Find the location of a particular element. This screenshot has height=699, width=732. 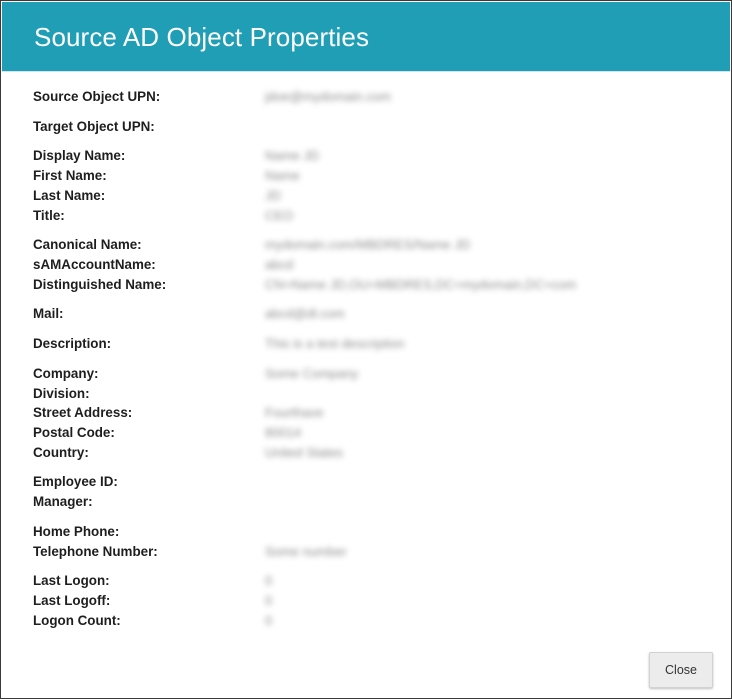

property-row-description: Description: This is a test description is located at coordinates (366, 344).